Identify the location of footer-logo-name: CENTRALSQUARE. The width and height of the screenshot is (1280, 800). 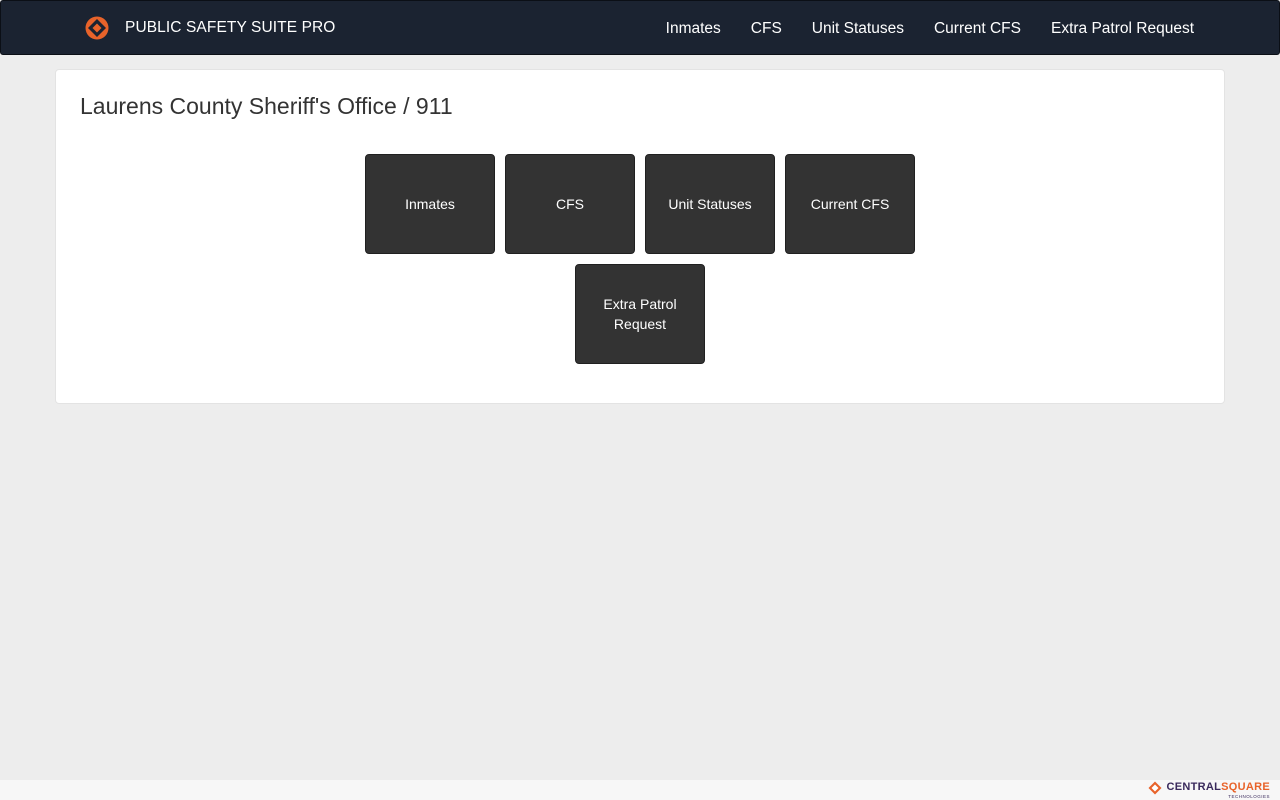
(1218, 787).